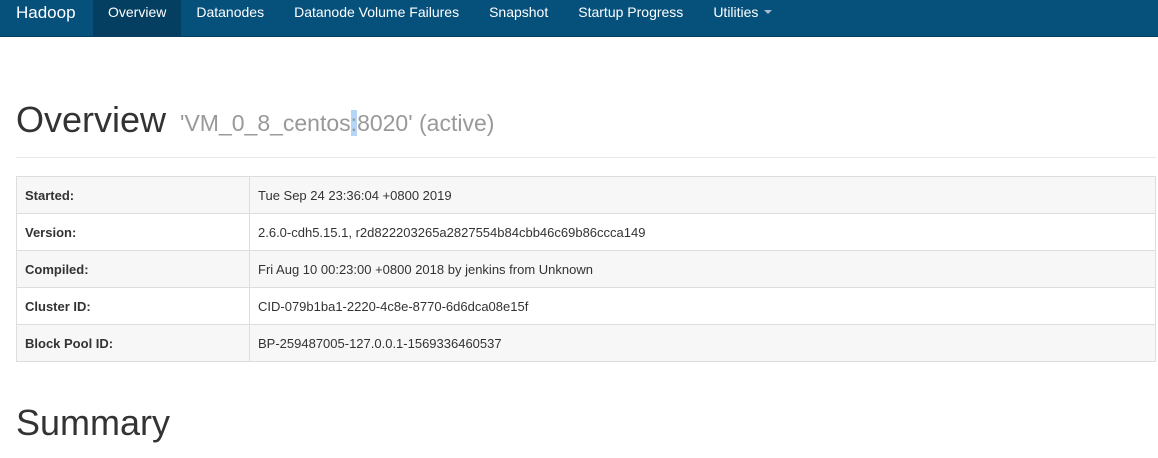 The width and height of the screenshot is (1158, 458). What do you see at coordinates (376, 18) in the screenshot?
I see `nav-item-datanode-volume-failures: Datanode Volume Failures` at bounding box center [376, 18].